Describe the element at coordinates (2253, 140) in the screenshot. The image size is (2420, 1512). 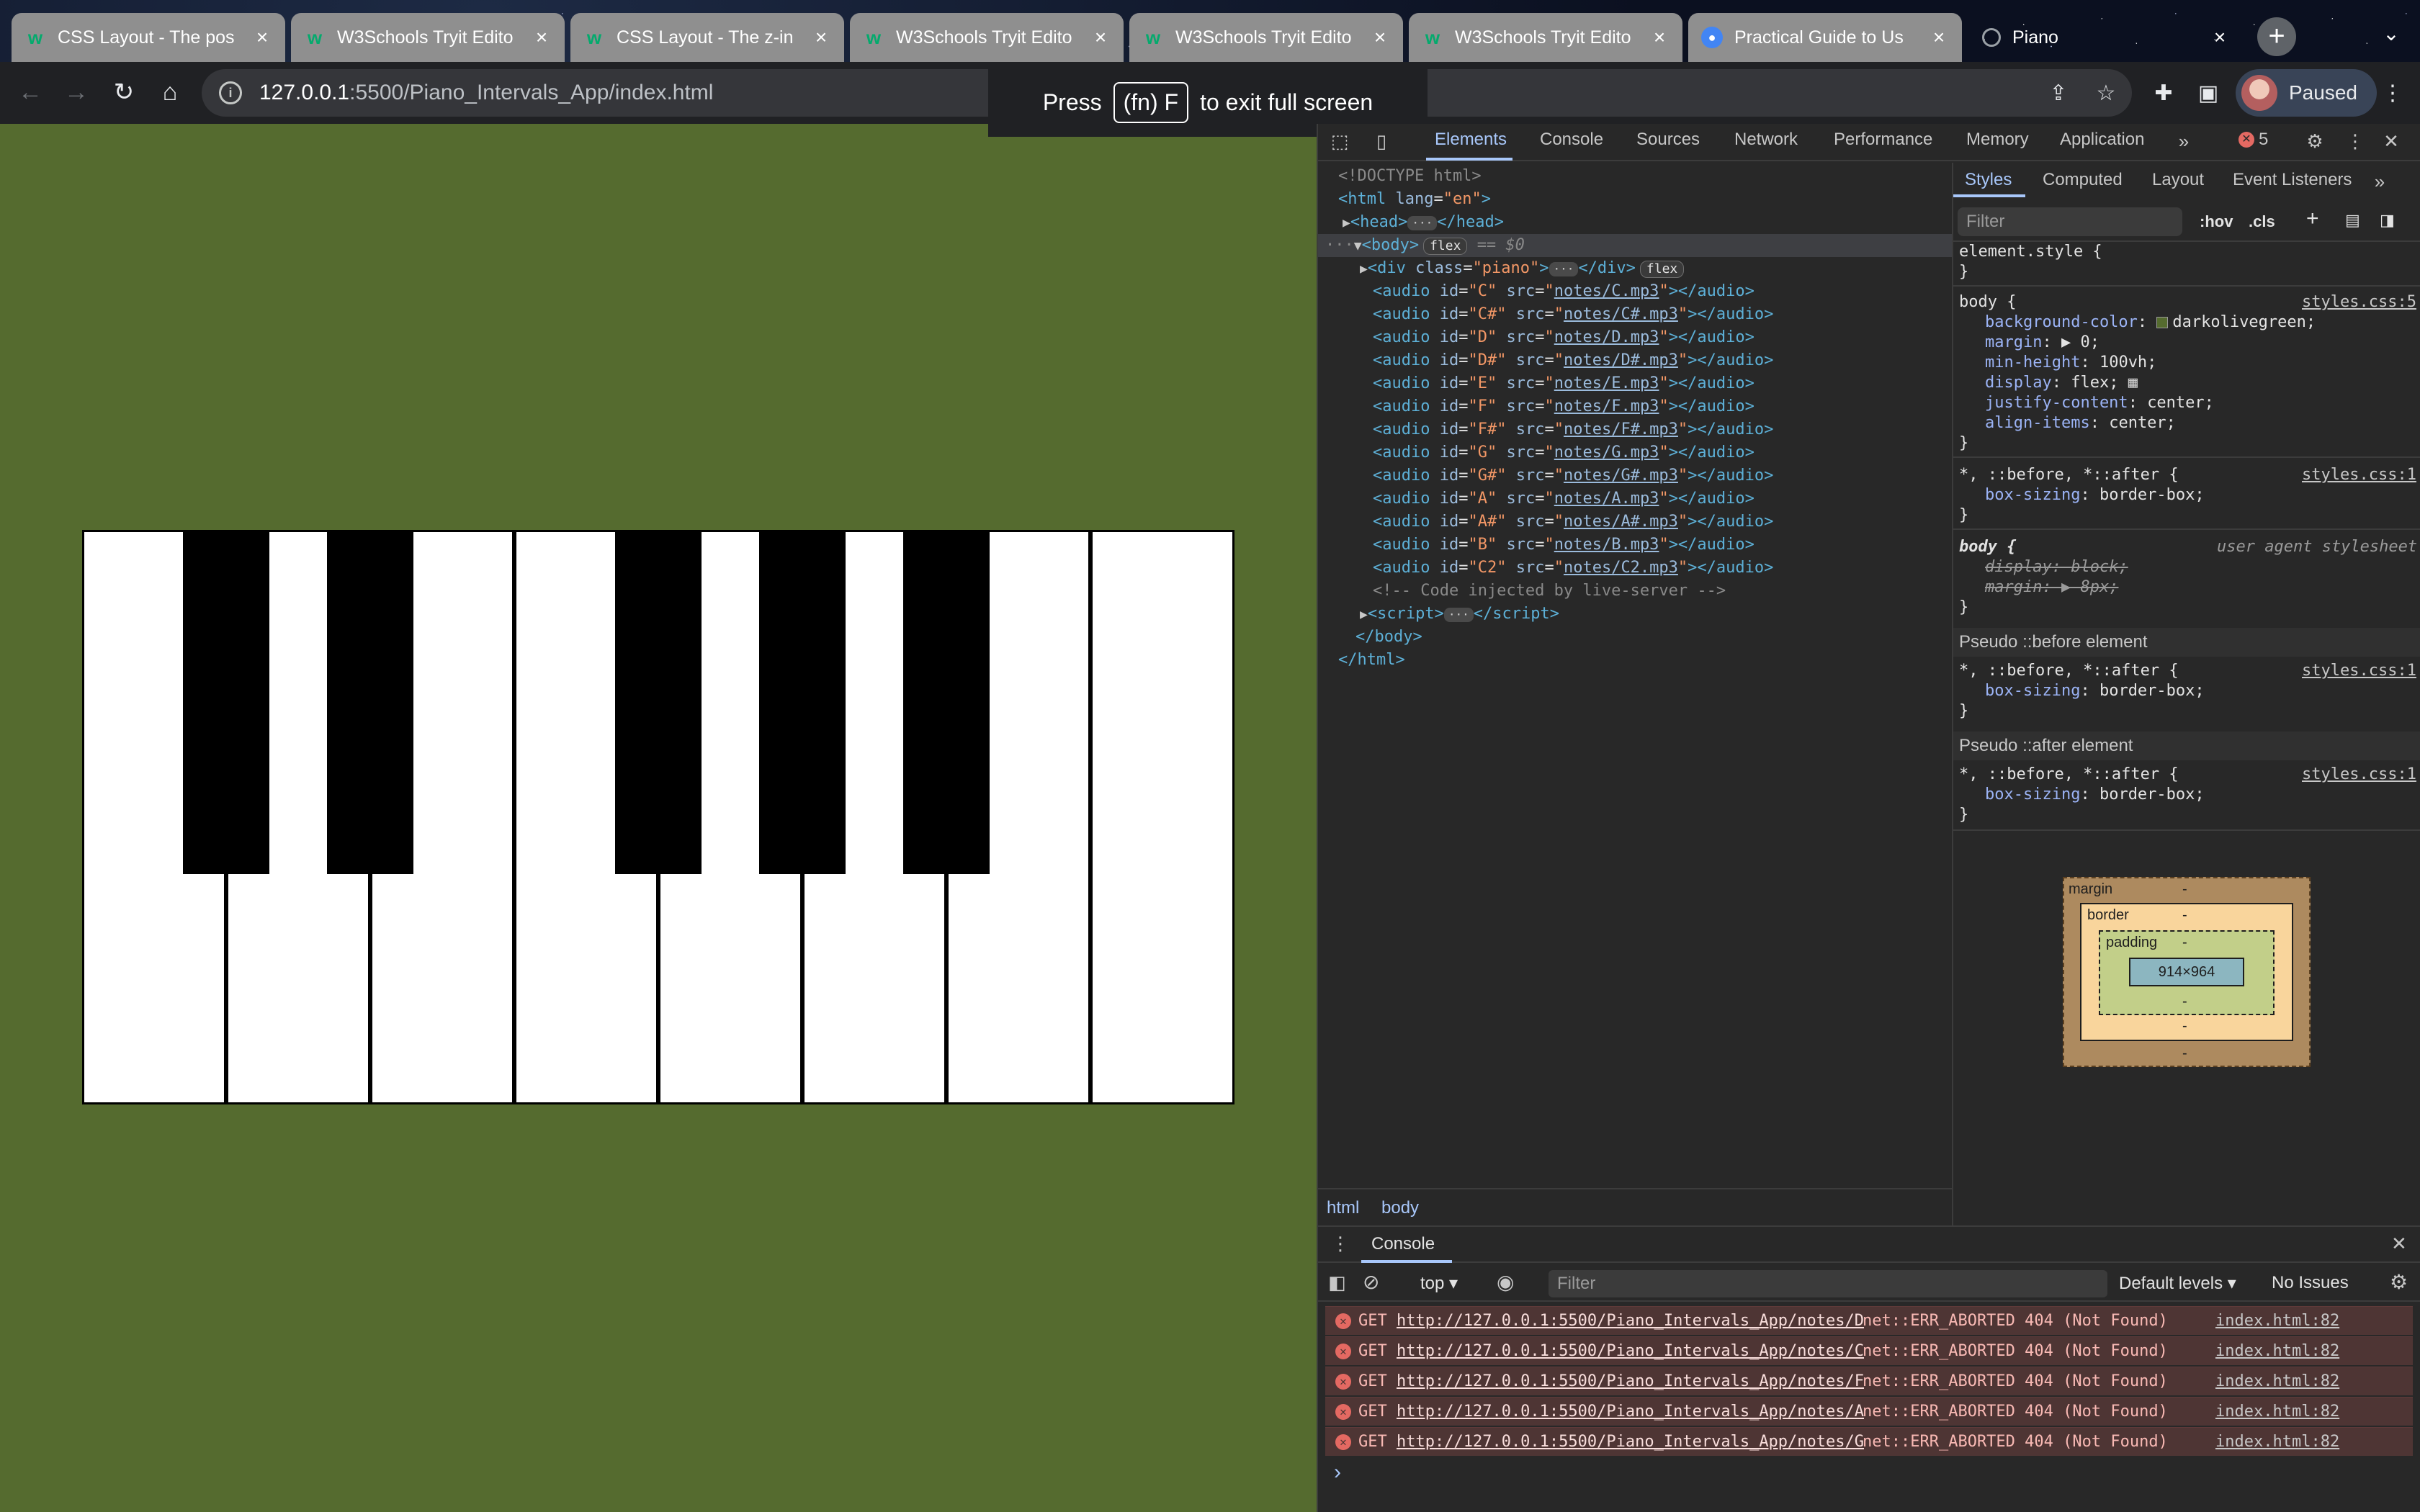
I see `error-count-badge: ✕ 5` at that location.